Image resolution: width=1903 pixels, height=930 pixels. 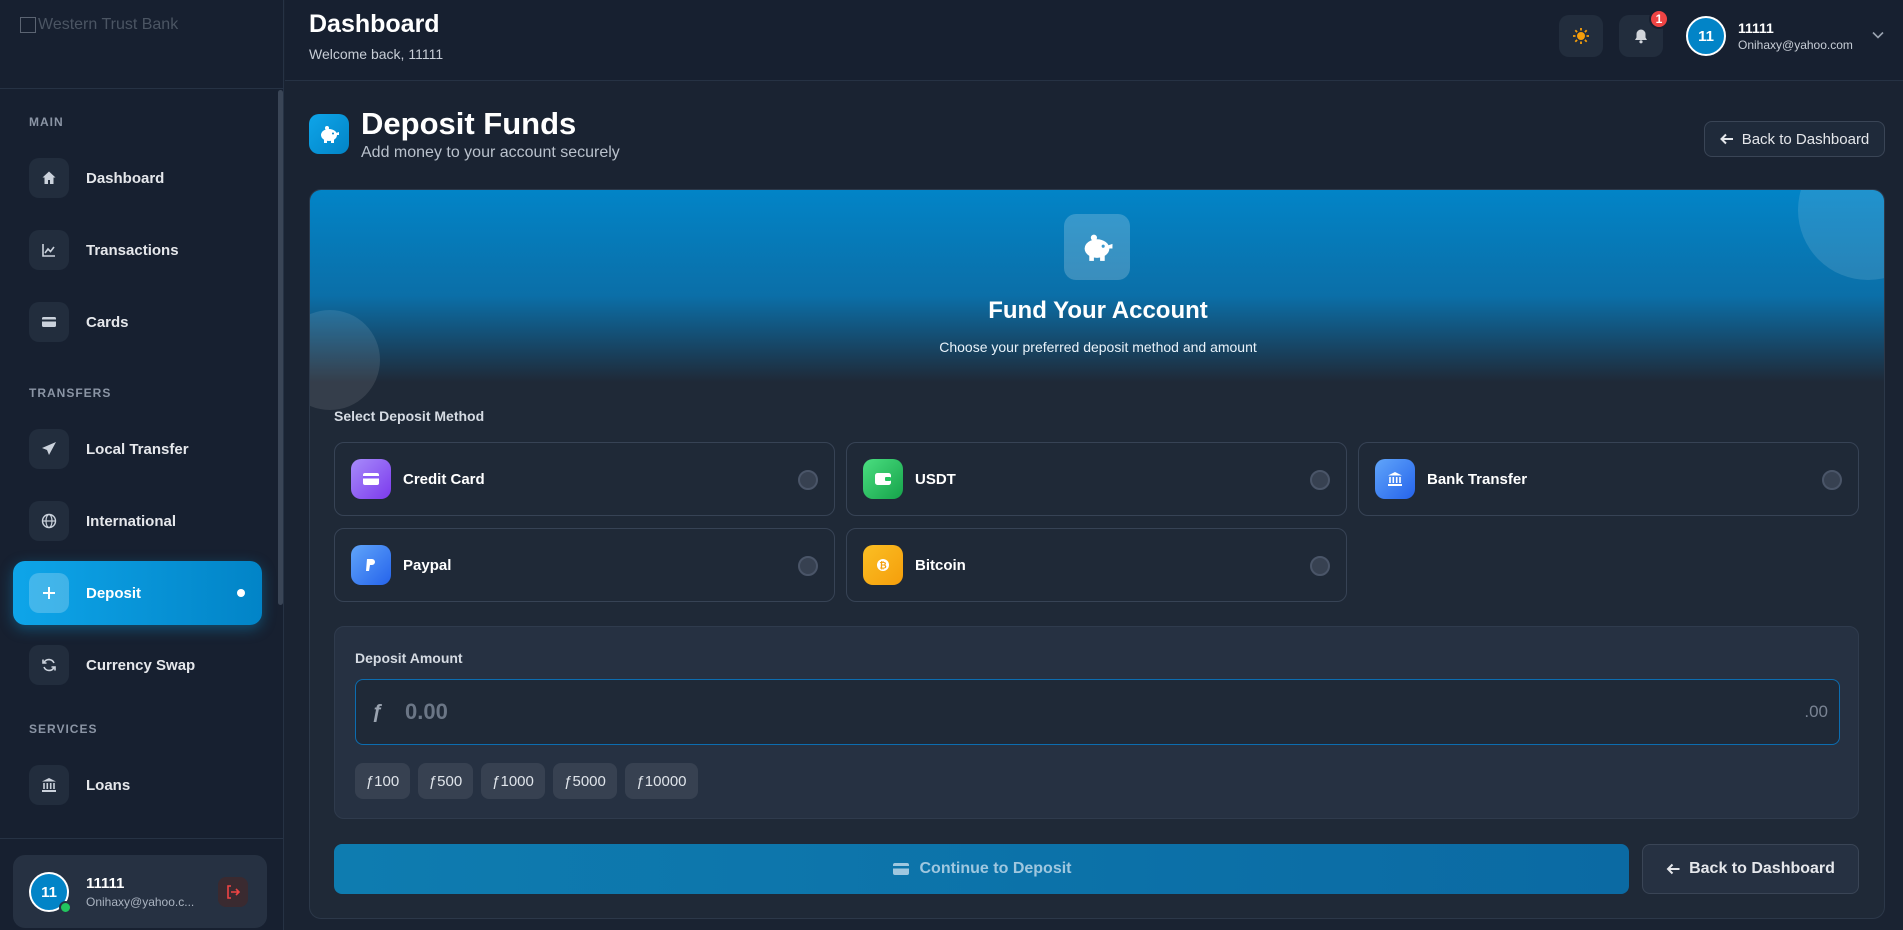 What do you see at coordinates (108, 785) in the screenshot?
I see `sidebar-item-label: Loans` at bounding box center [108, 785].